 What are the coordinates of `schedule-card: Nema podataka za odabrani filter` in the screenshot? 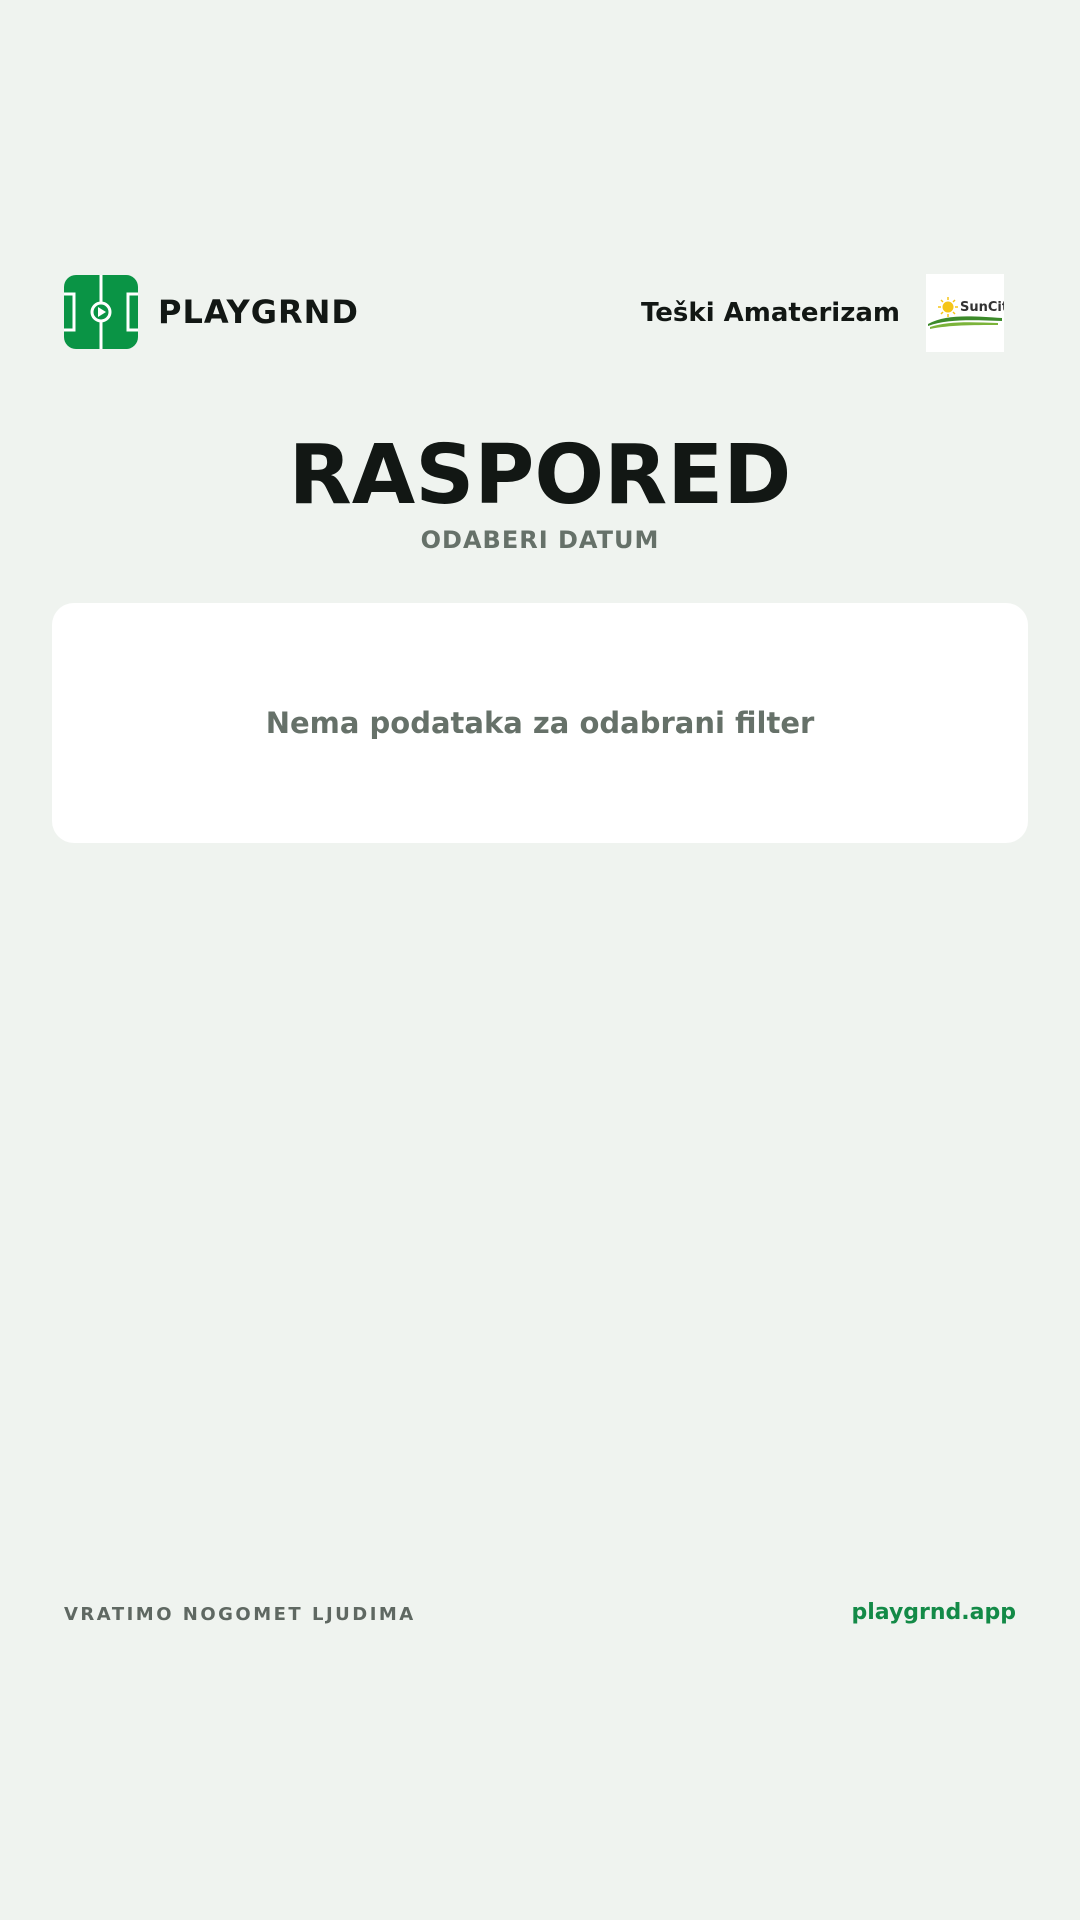 It's located at (540, 723).